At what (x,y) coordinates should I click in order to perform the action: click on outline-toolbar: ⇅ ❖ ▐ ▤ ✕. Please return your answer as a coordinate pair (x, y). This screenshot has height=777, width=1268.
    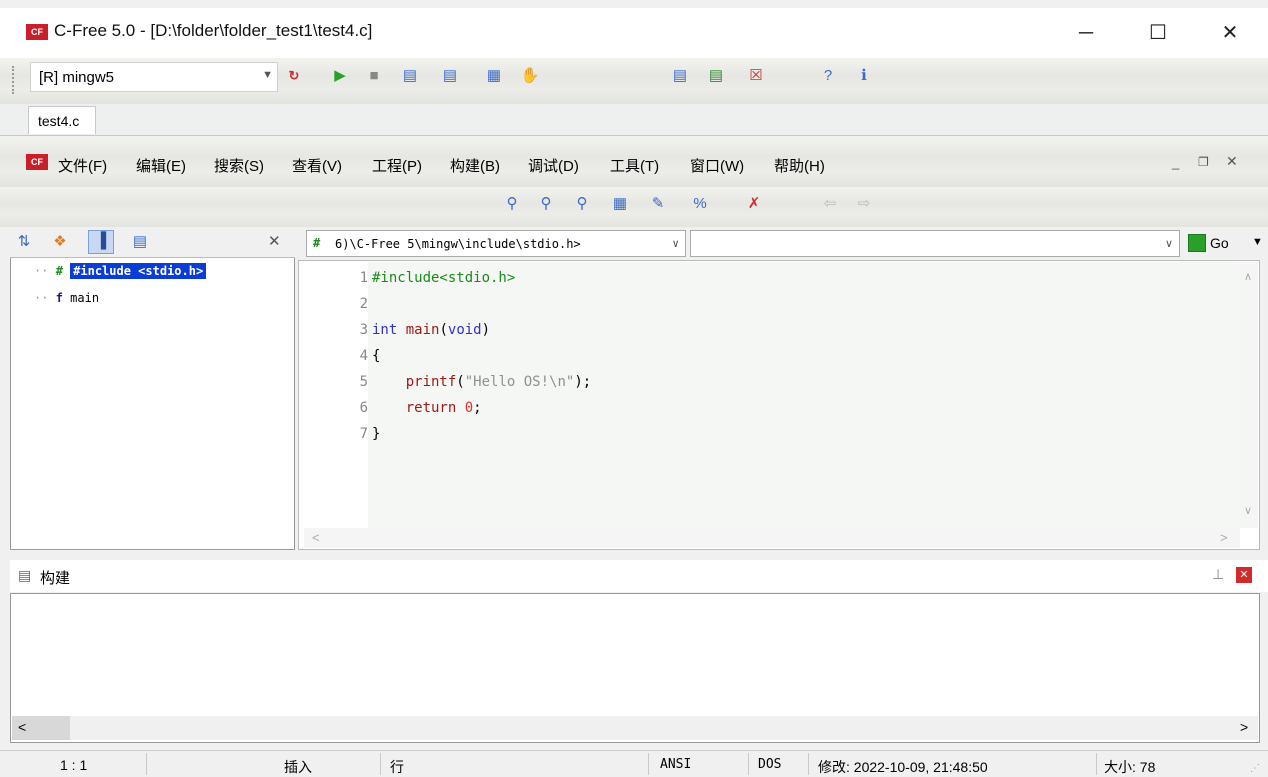
    Looking at the image, I should click on (152, 243).